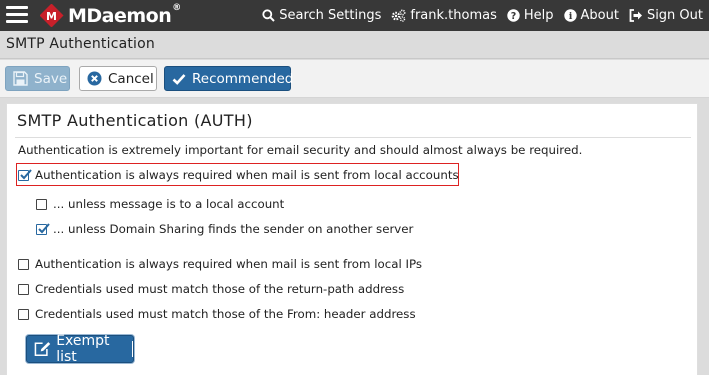 This screenshot has width=709, height=375. Describe the element at coordinates (20, 78) in the screenshot. I see `floppy-disk-icon` at that location.